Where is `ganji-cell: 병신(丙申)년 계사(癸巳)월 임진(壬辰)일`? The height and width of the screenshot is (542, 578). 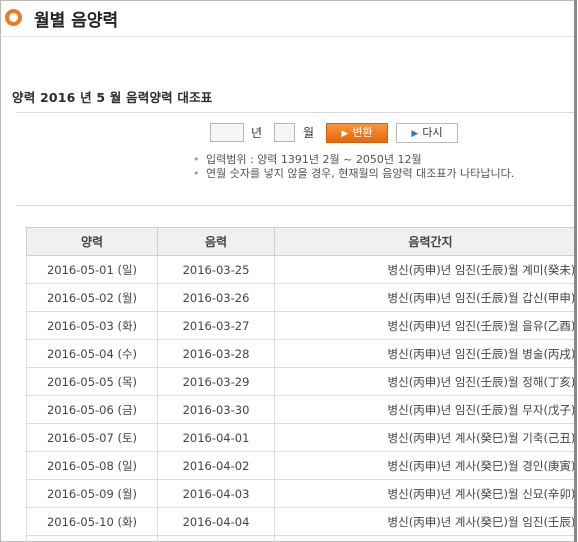
ganji-cell: 병신(丙申)년 계사(癸巳)월 임진(壬辰)일 is located at coordinates (425, 521).